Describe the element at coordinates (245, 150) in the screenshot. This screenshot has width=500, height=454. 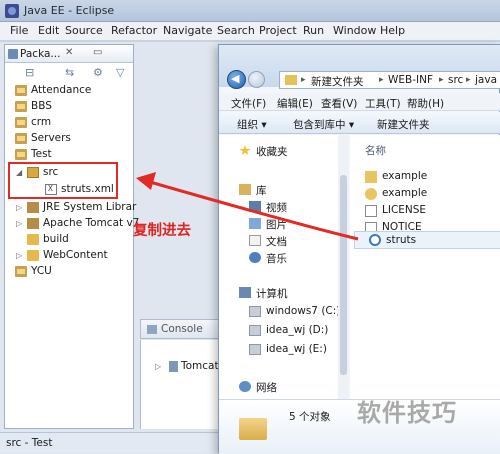
I see `star-icon` at that location.